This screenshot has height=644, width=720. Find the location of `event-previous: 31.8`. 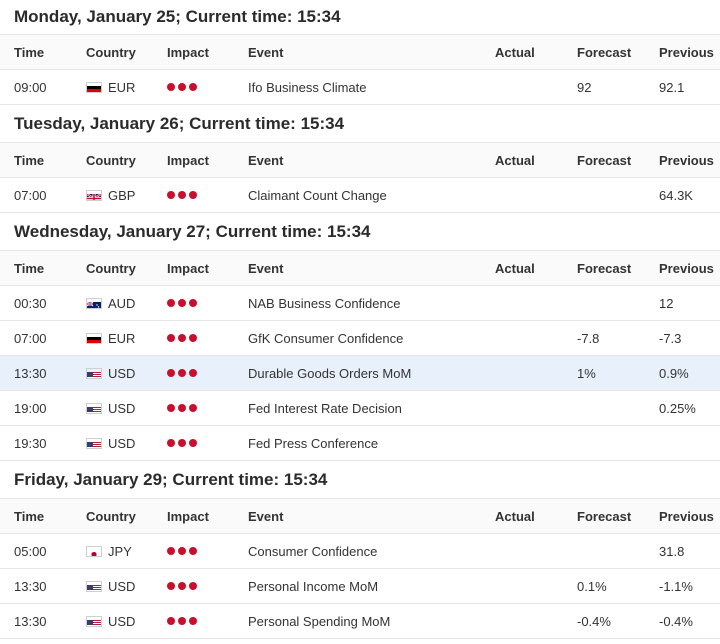

event-previous: 31.8 is located at coordinates (672, 551).